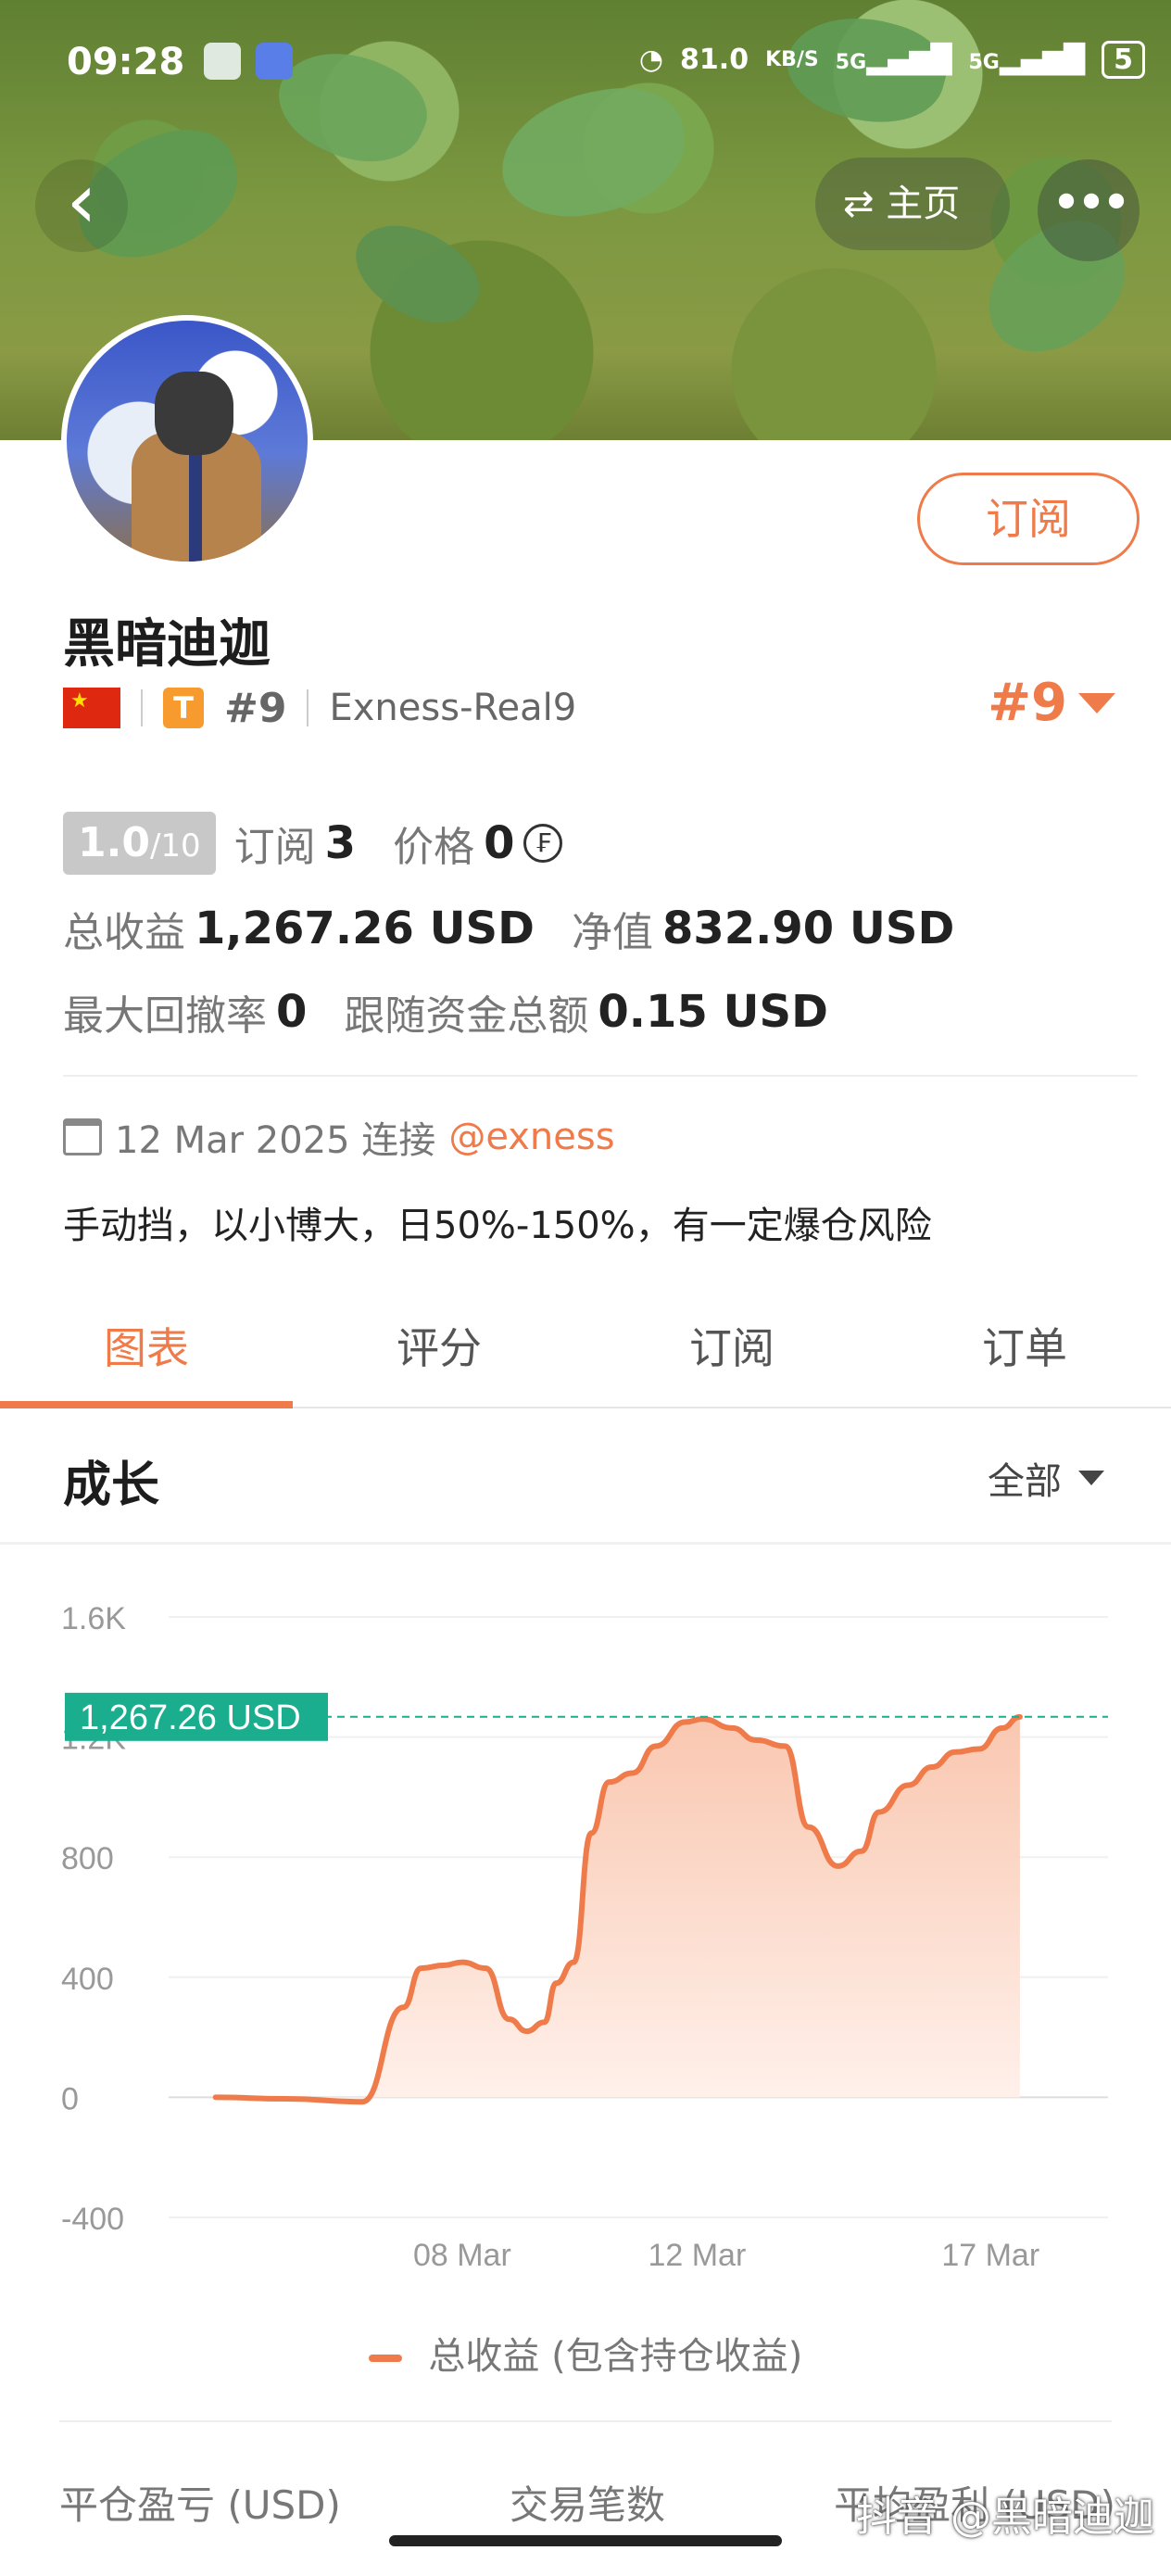 Image resolution: width=1171 pixels, height=2576 pixels. What do you see at coordinates (1091, 203) in the screenshot?
I see `more-horizontal-icon: •••` at bounding box center [1091, 203].